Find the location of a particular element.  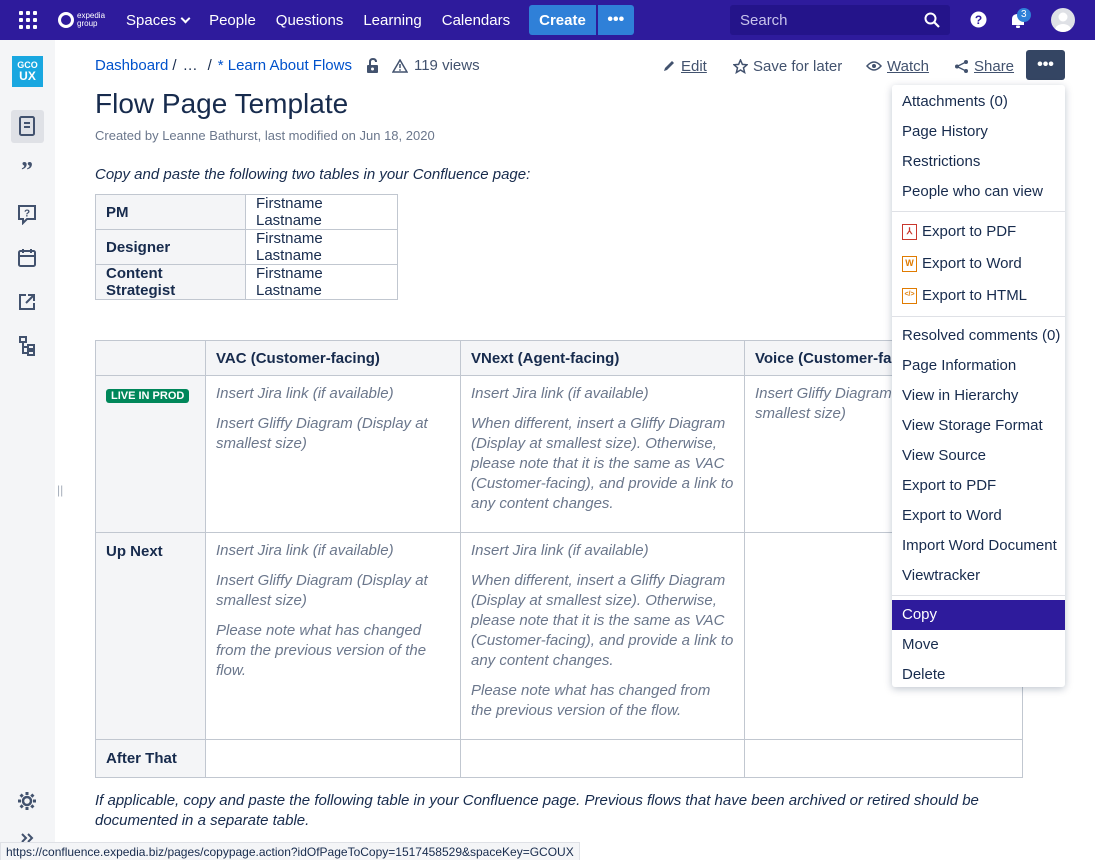

menu-label: Export to PDF is located at coordinates (969, 231).